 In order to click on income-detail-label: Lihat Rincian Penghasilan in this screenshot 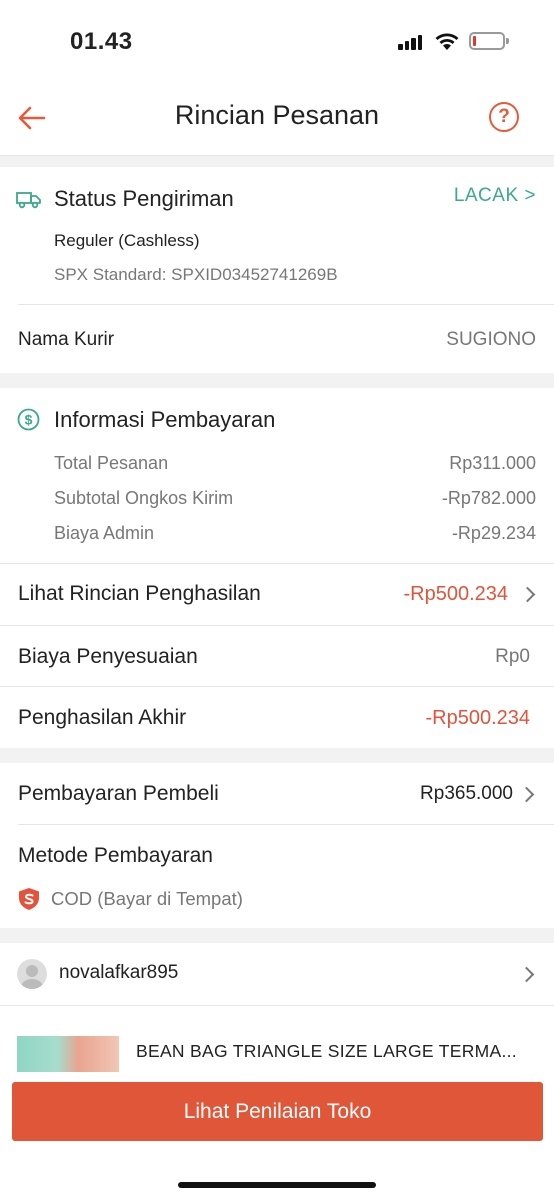, I will do `click(139, 593)`.